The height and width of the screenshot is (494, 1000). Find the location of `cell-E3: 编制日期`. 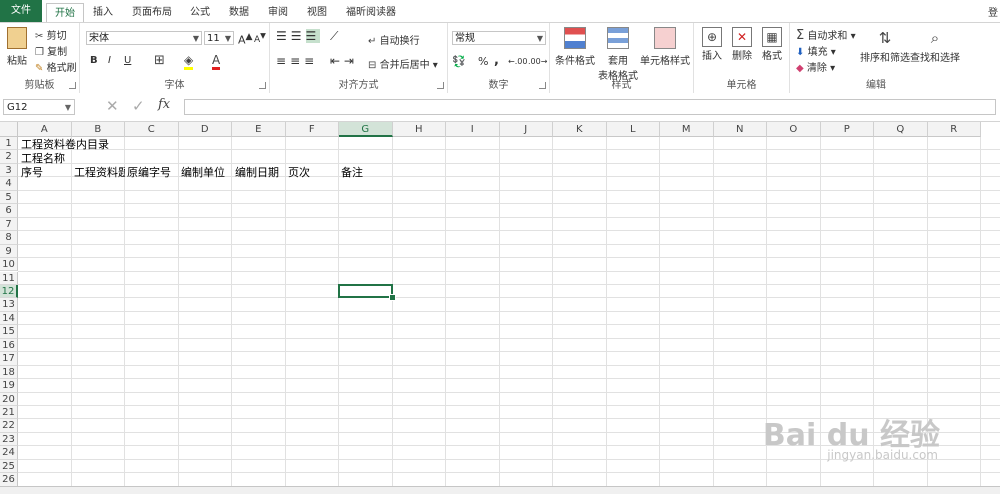

cell-E3: 编制日期 is located at coordinates (261, 172).